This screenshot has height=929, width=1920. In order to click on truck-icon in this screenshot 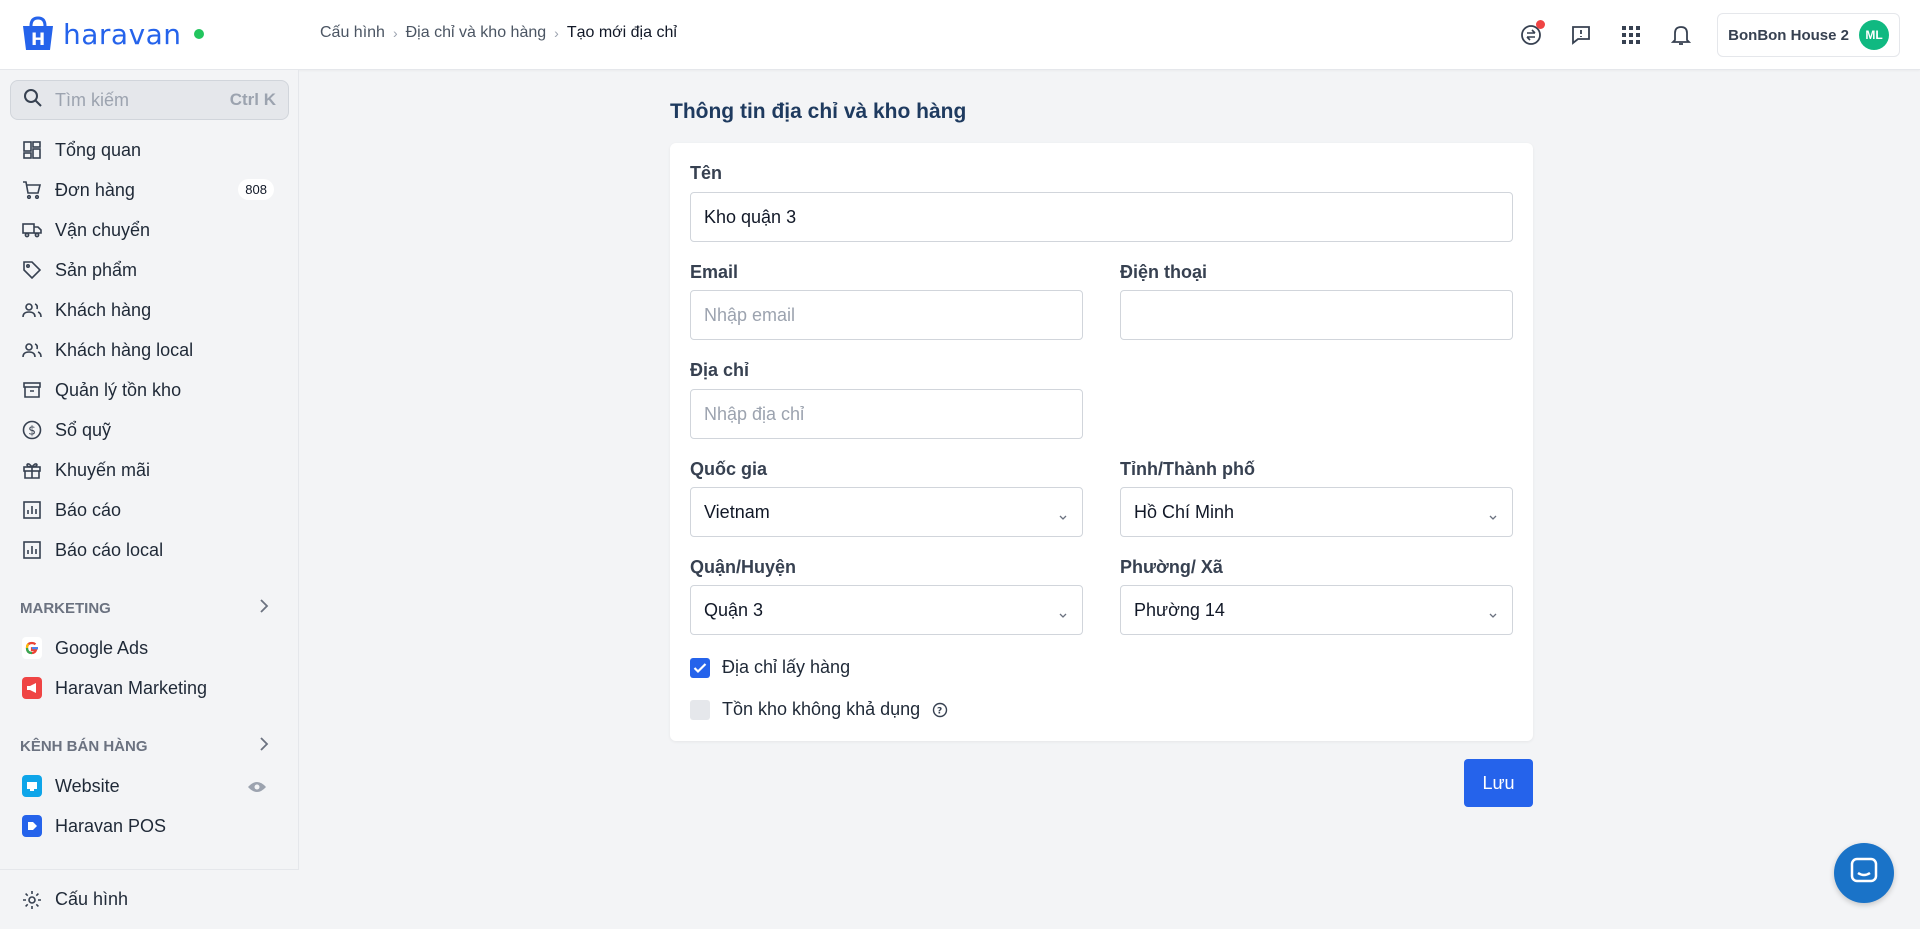, I will do `click(32, 230)`.